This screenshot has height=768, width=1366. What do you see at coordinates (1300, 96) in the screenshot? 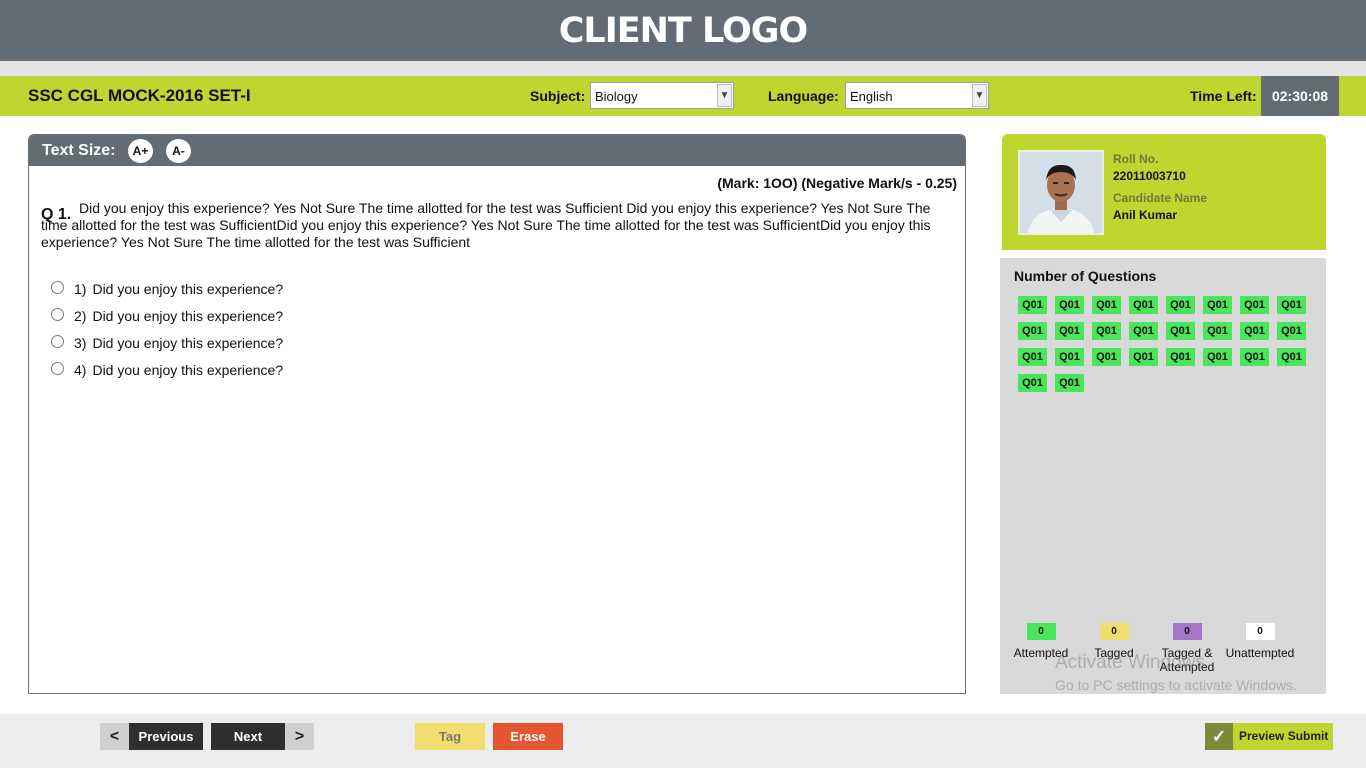
I see `time-left-value: 02:30:08` at bounding box center [1300, 96].